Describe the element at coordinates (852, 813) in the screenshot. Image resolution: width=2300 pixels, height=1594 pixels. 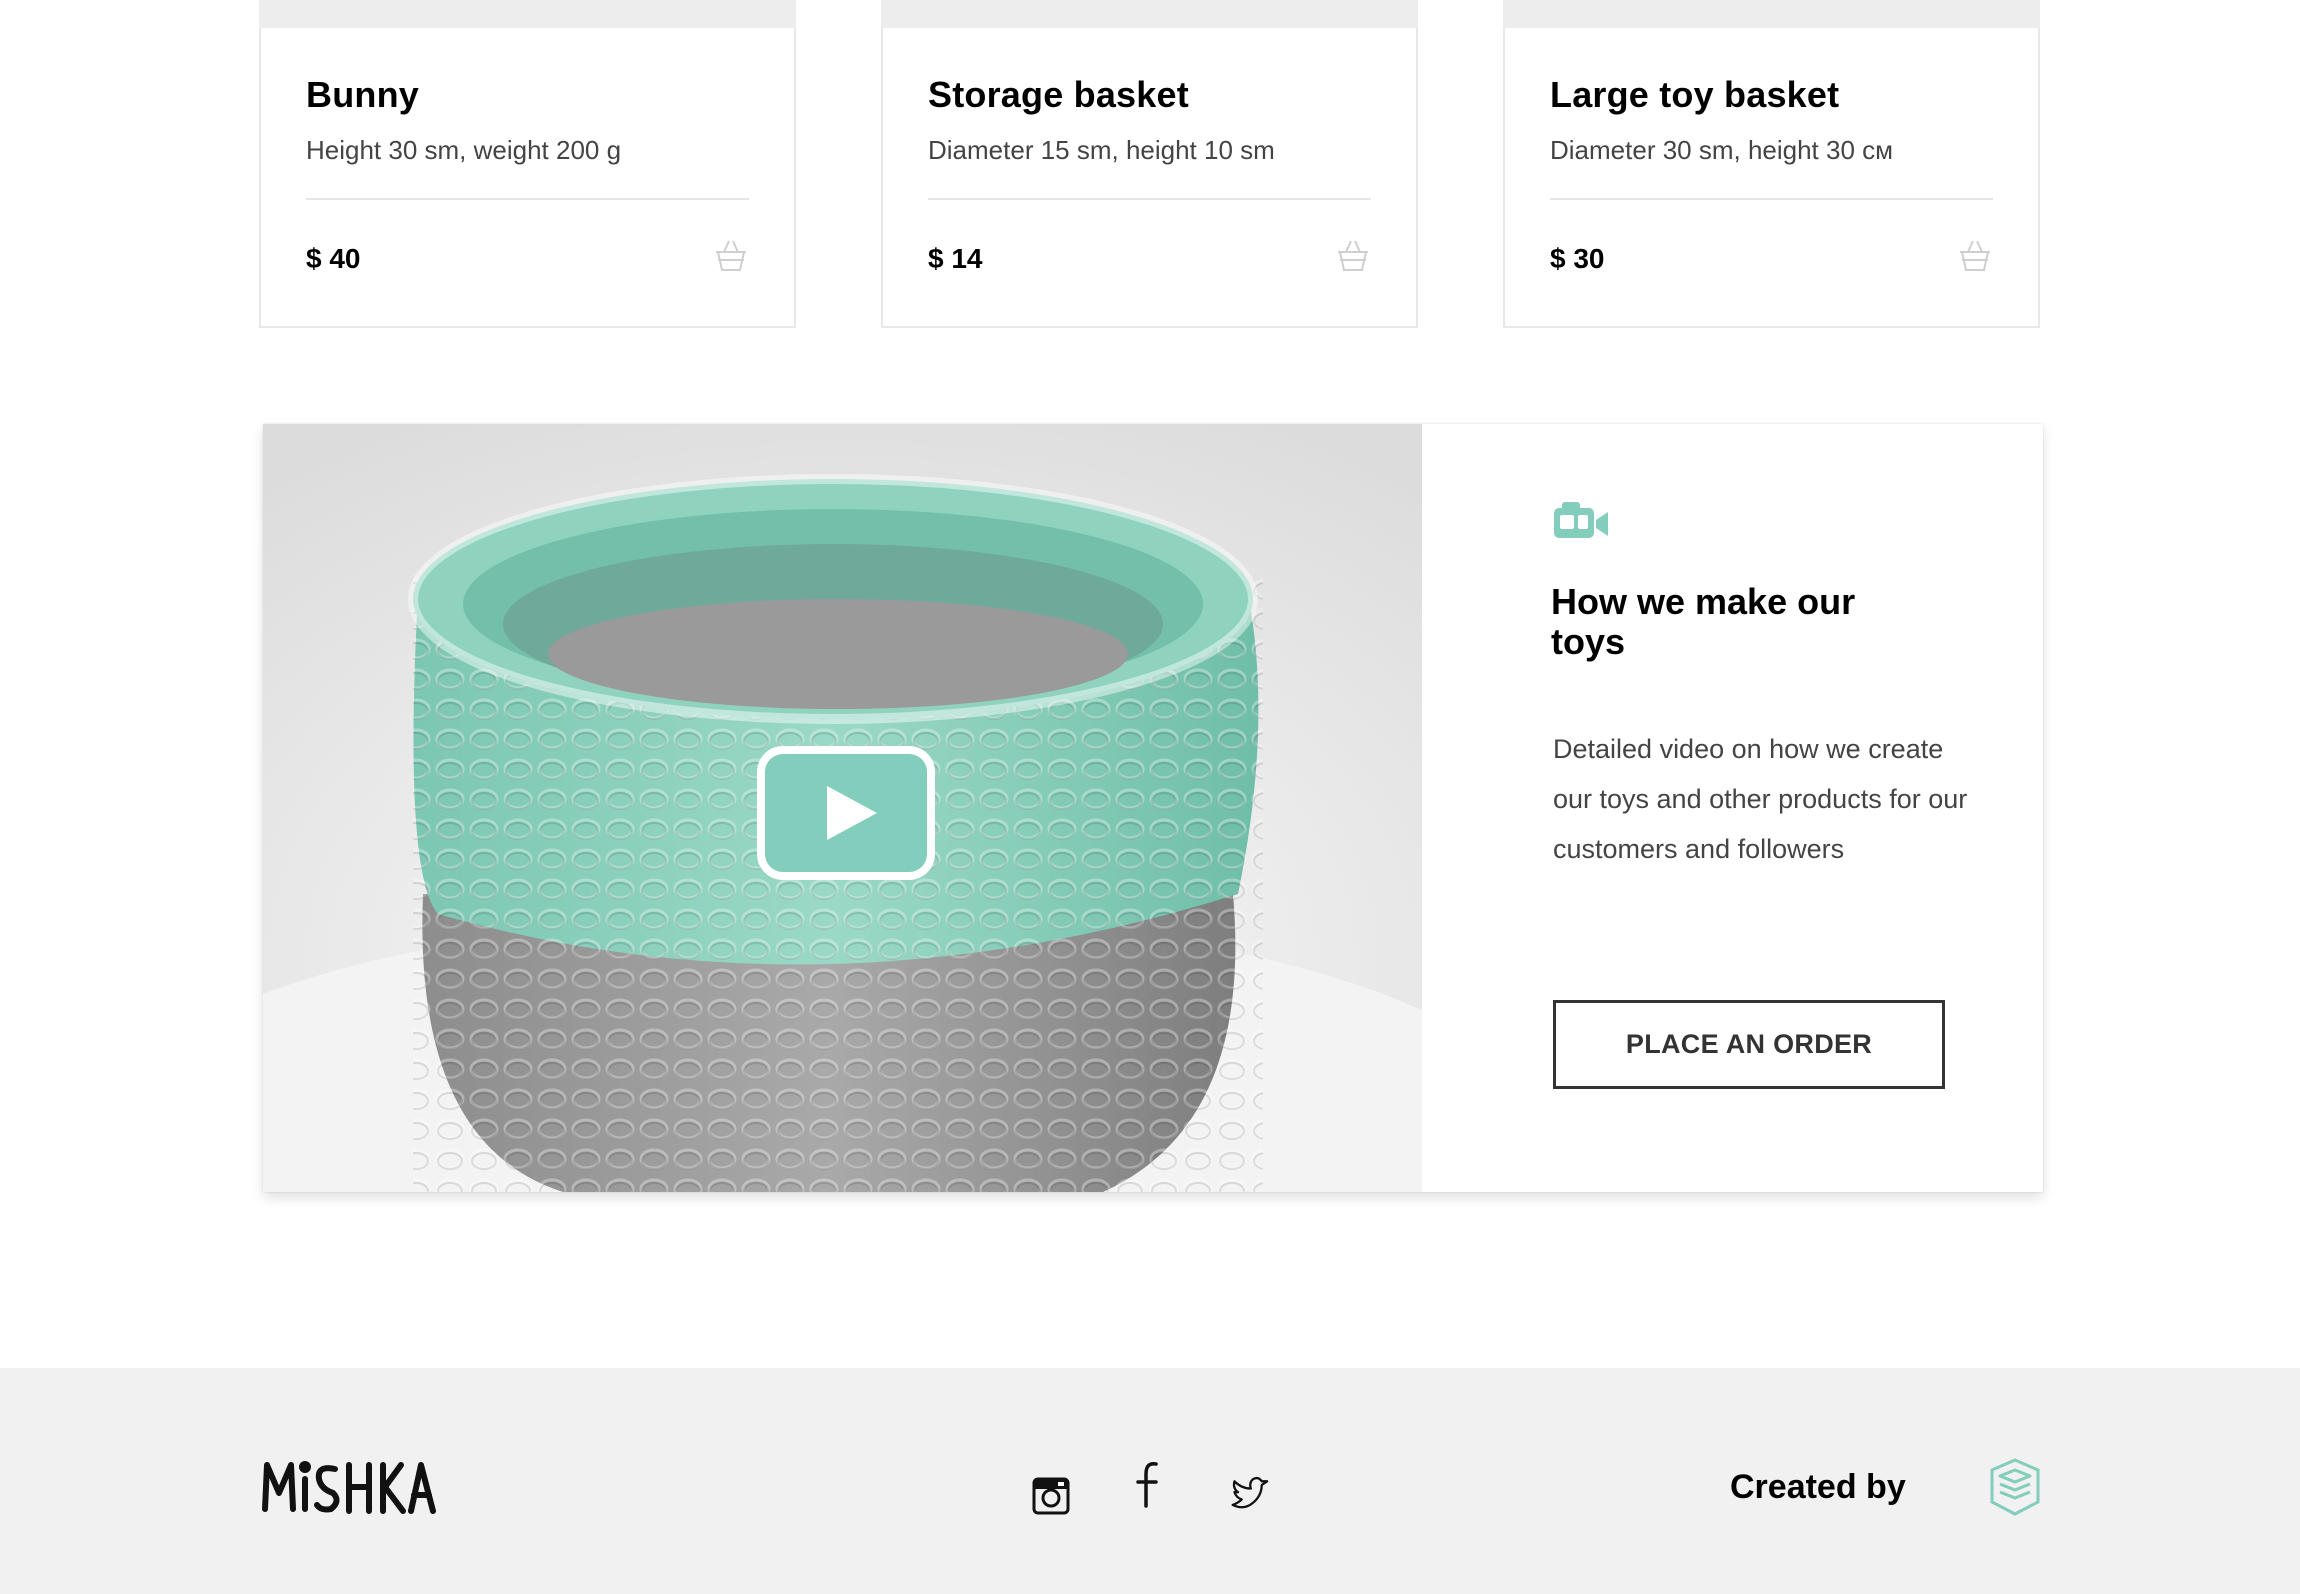
I see `play-icon` at that location.